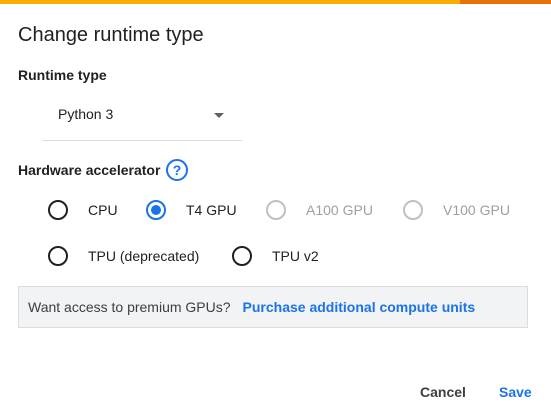 The height and width of the screenshot is (418, 551). I want to click on top-progress-bar, so click(275, 2).